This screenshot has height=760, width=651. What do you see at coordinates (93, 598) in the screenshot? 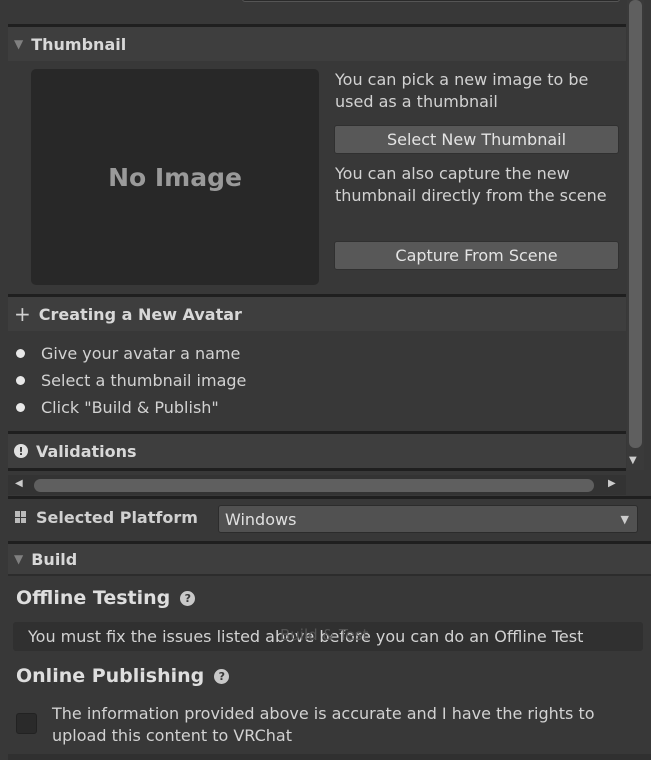
I see `offline-title: Offline Testing` at bounding box center [93, 598].